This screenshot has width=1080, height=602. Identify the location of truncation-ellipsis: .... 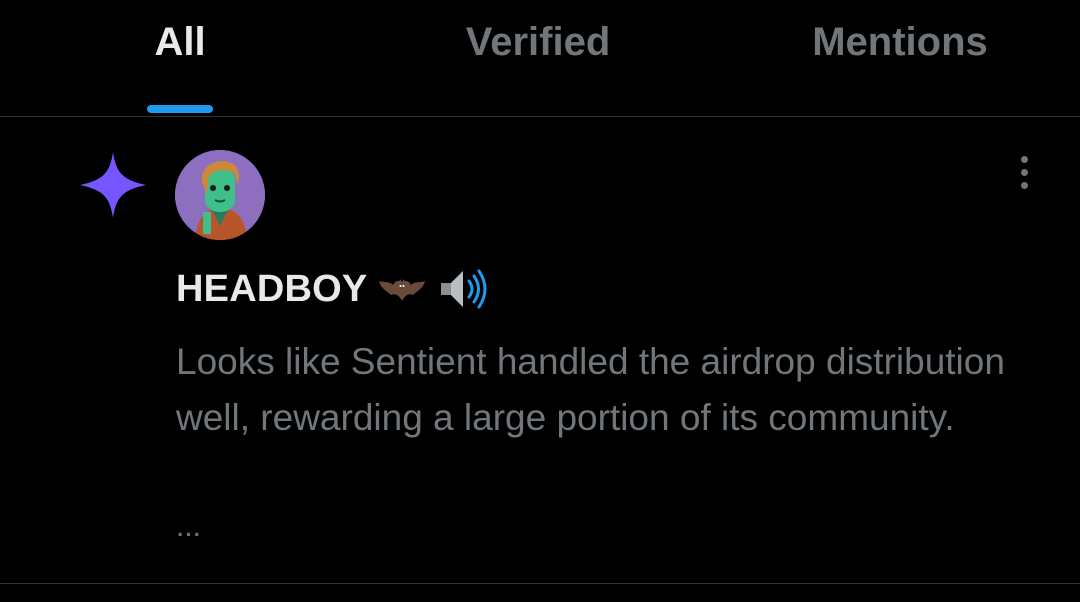
(189, 526).